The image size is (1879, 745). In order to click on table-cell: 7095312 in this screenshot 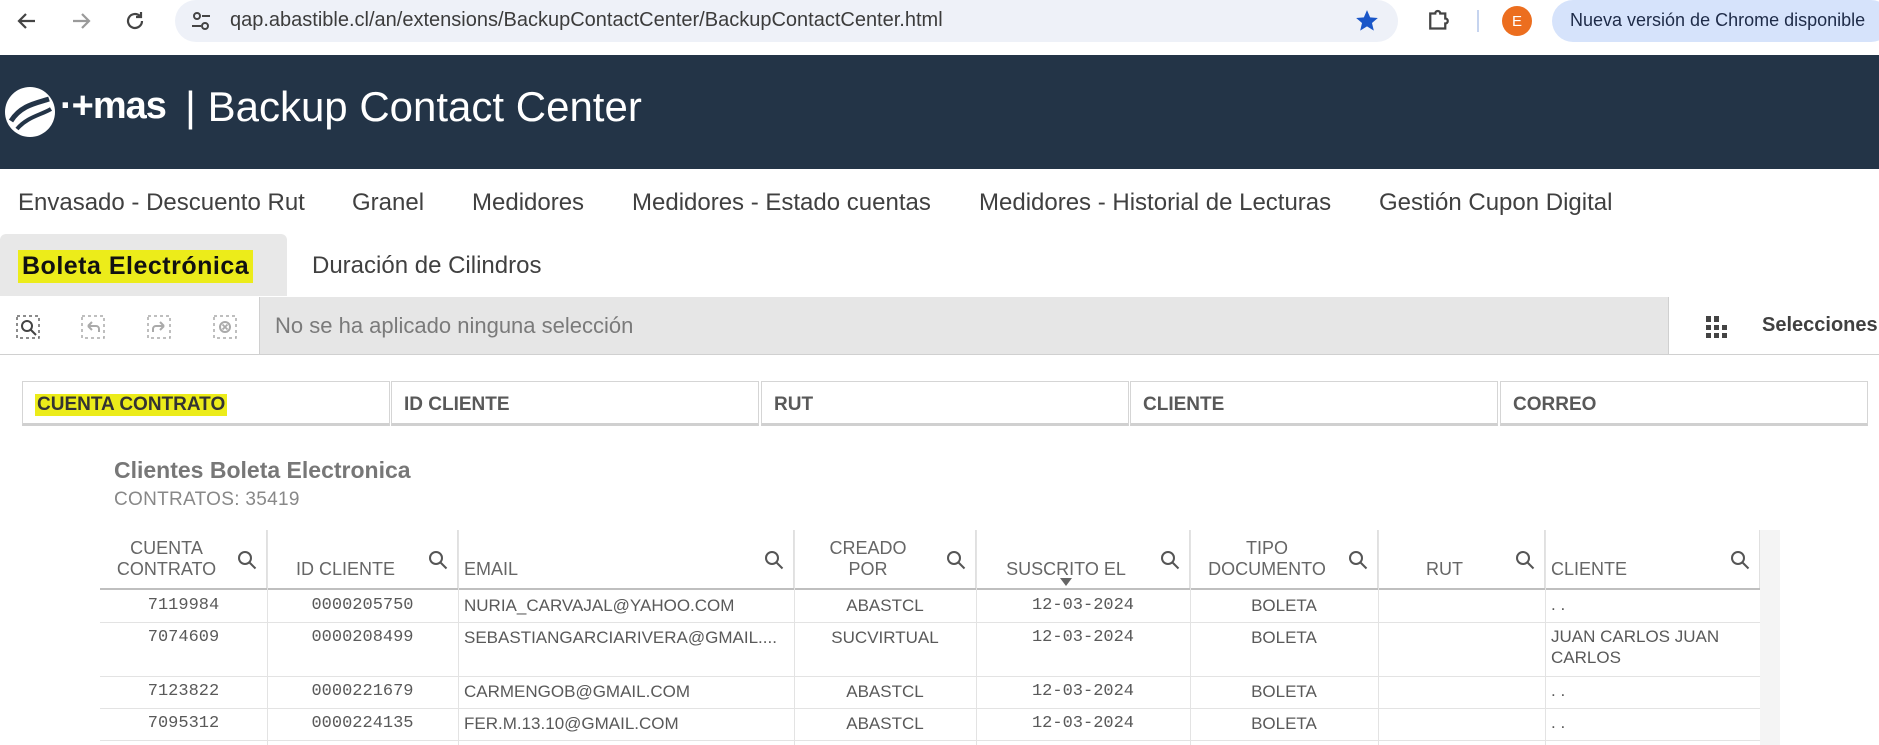, I will do `click(183, 723)`.